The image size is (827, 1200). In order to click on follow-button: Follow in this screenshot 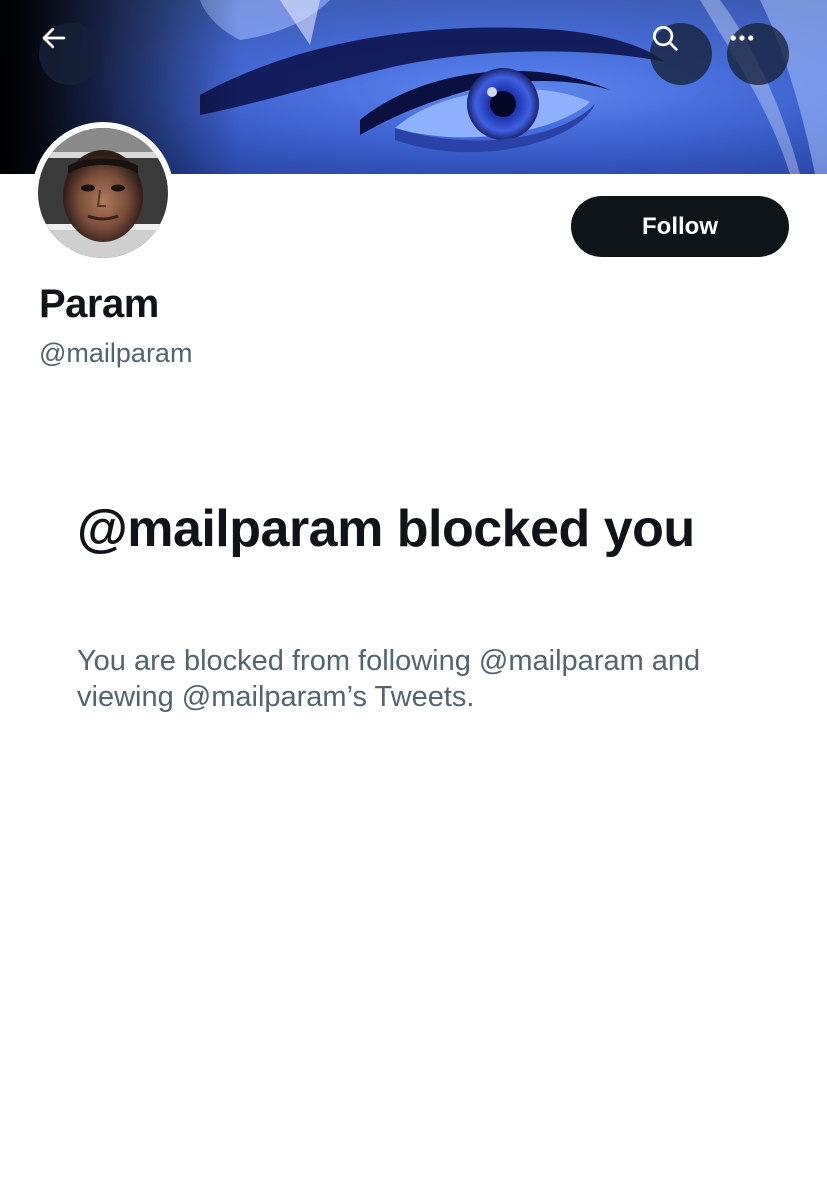, I will do `click(680, 226)`.